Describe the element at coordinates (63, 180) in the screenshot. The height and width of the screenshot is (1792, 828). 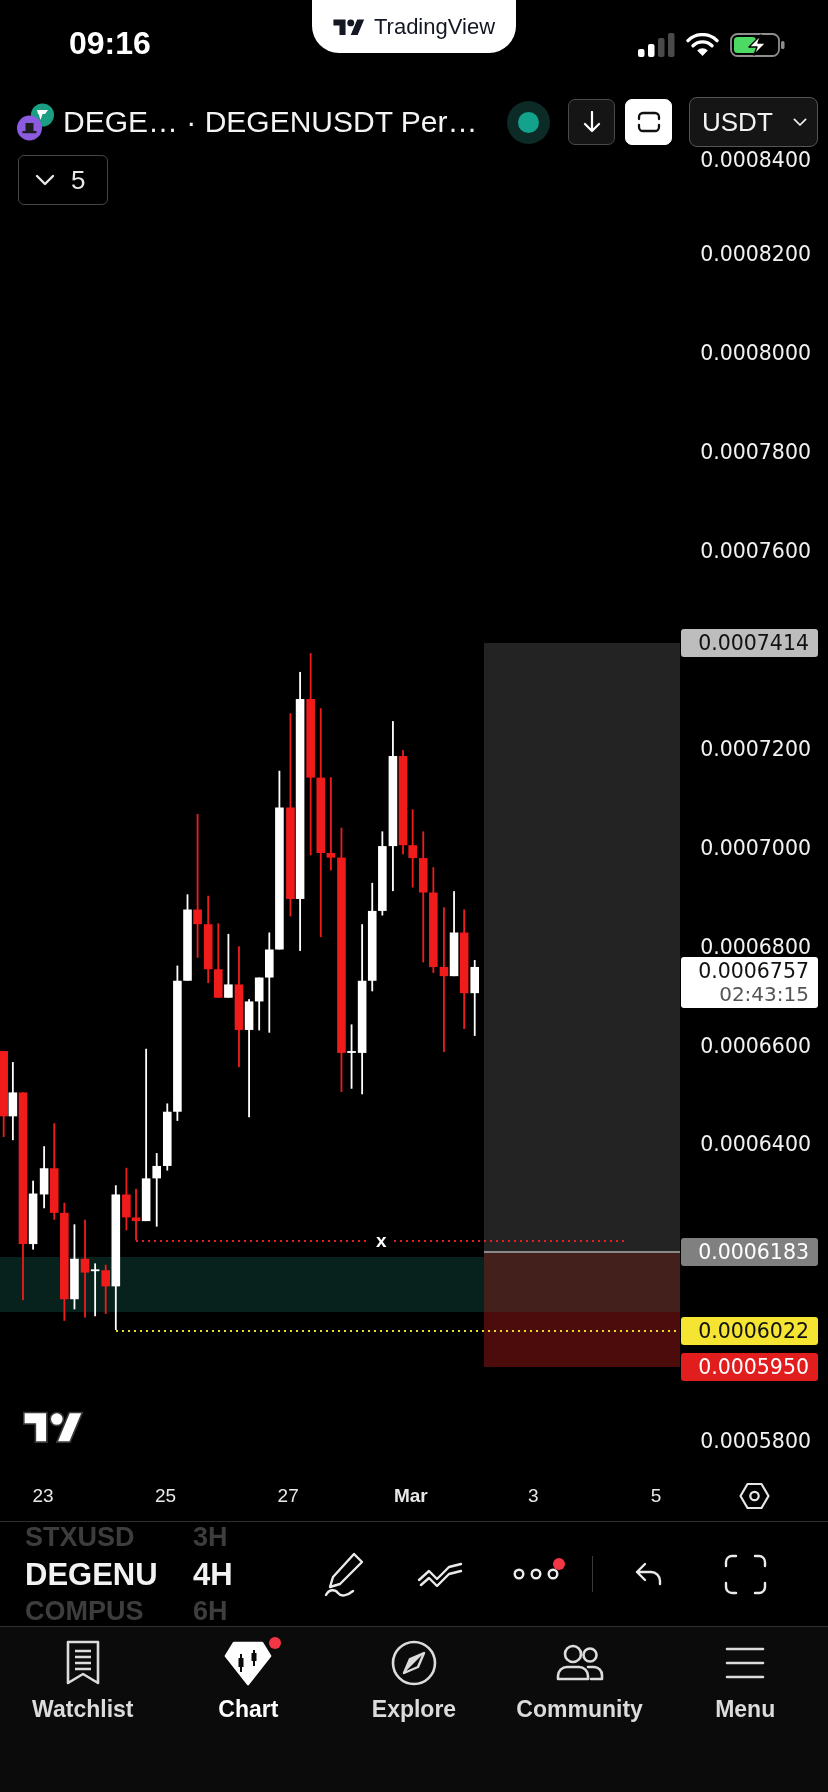
I see `indicators-toggle: 5` at that location.